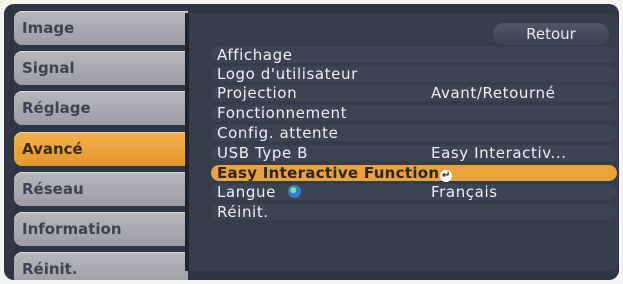 This screenshot has width=623, height=284. Describe the element at coordinates (414, 113) in the screenshot. I see `menu-item-fonctionnement: Fonctionnement` at that location.